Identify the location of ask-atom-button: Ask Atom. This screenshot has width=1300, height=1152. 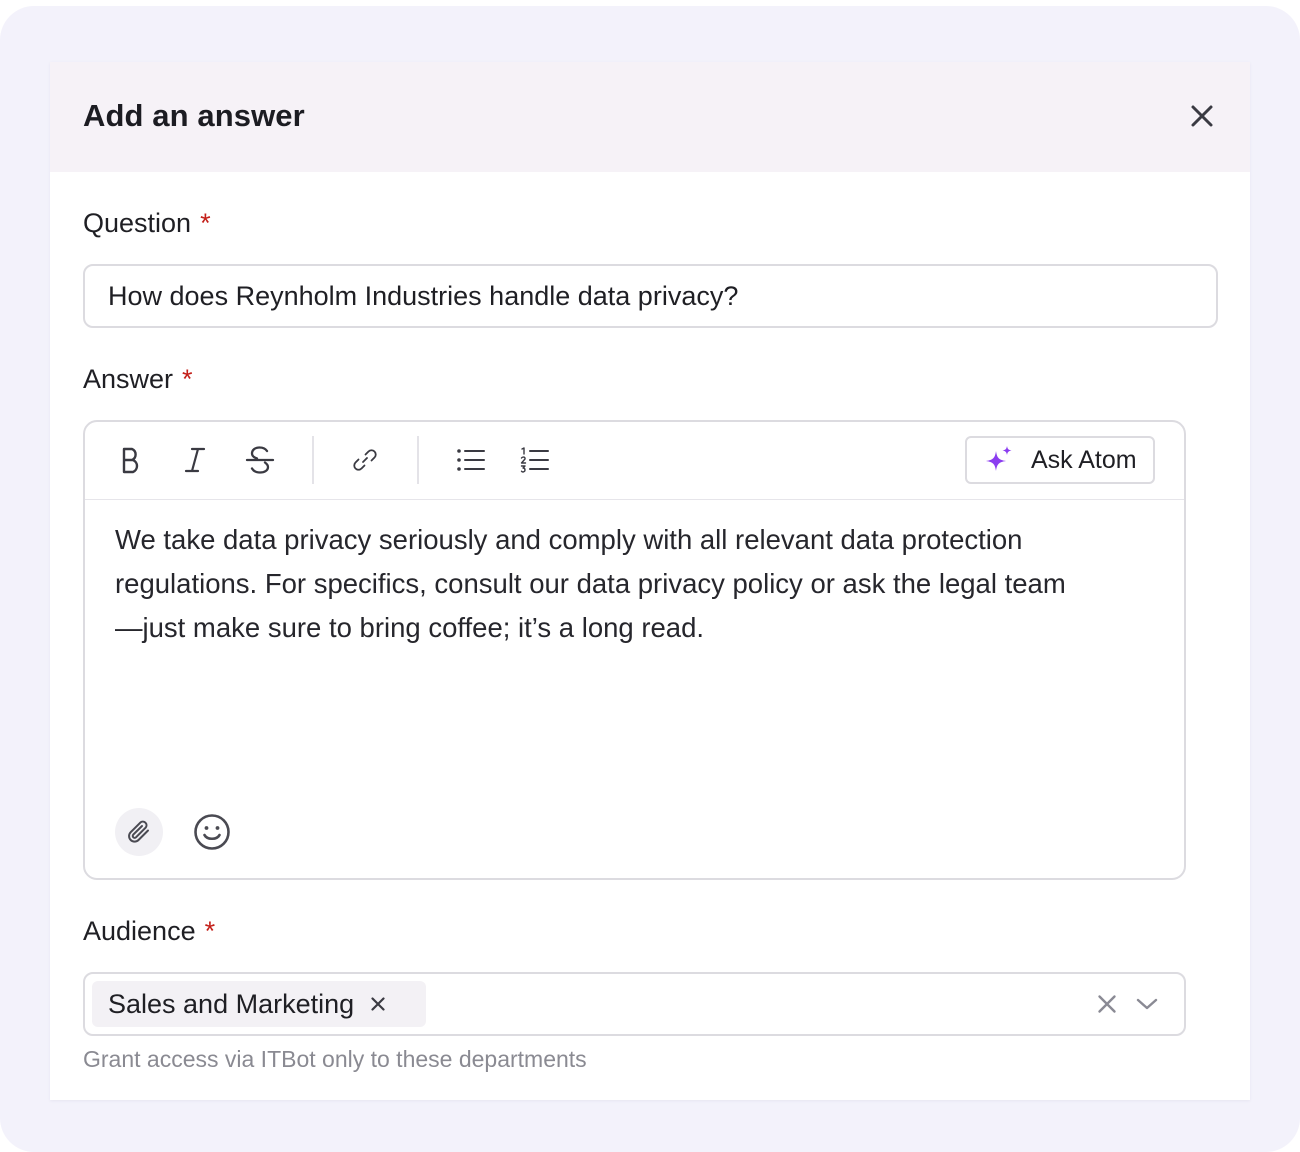
(1060, 460).